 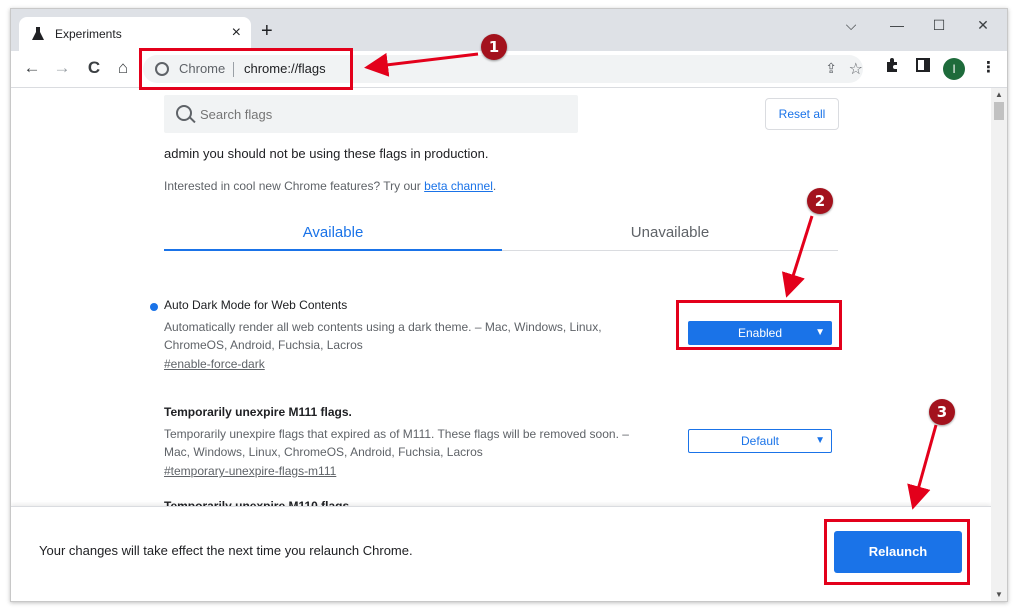 What do you see at coordinates (942, 412) in the screenshot?
I see `step-badge: 3` at bounding box center [942, 412].